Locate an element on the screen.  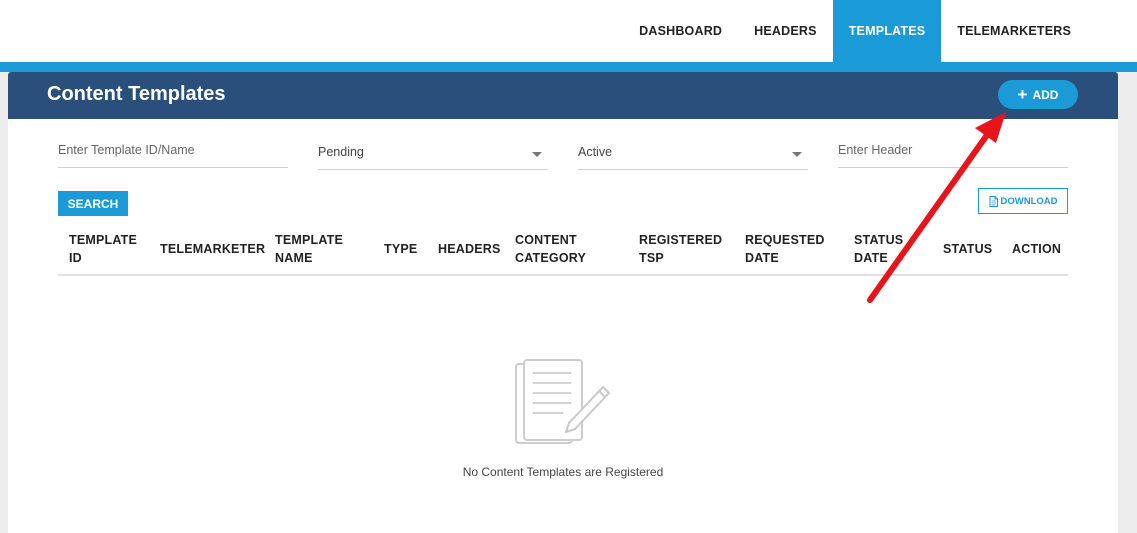
file-icon is located at coordinates (993, 201).